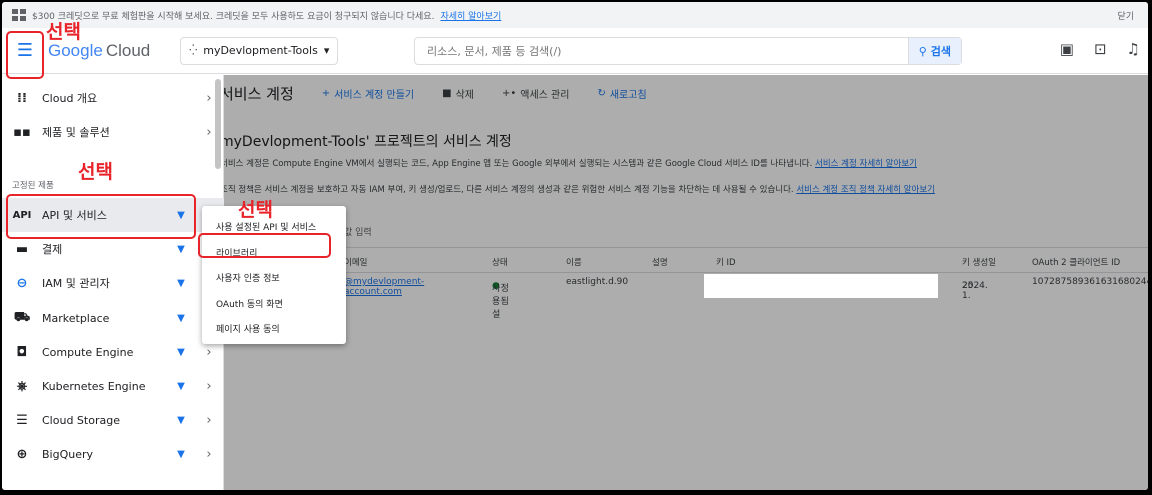  I want to click on annotation-label-menu: 선택, so click(63, 32).